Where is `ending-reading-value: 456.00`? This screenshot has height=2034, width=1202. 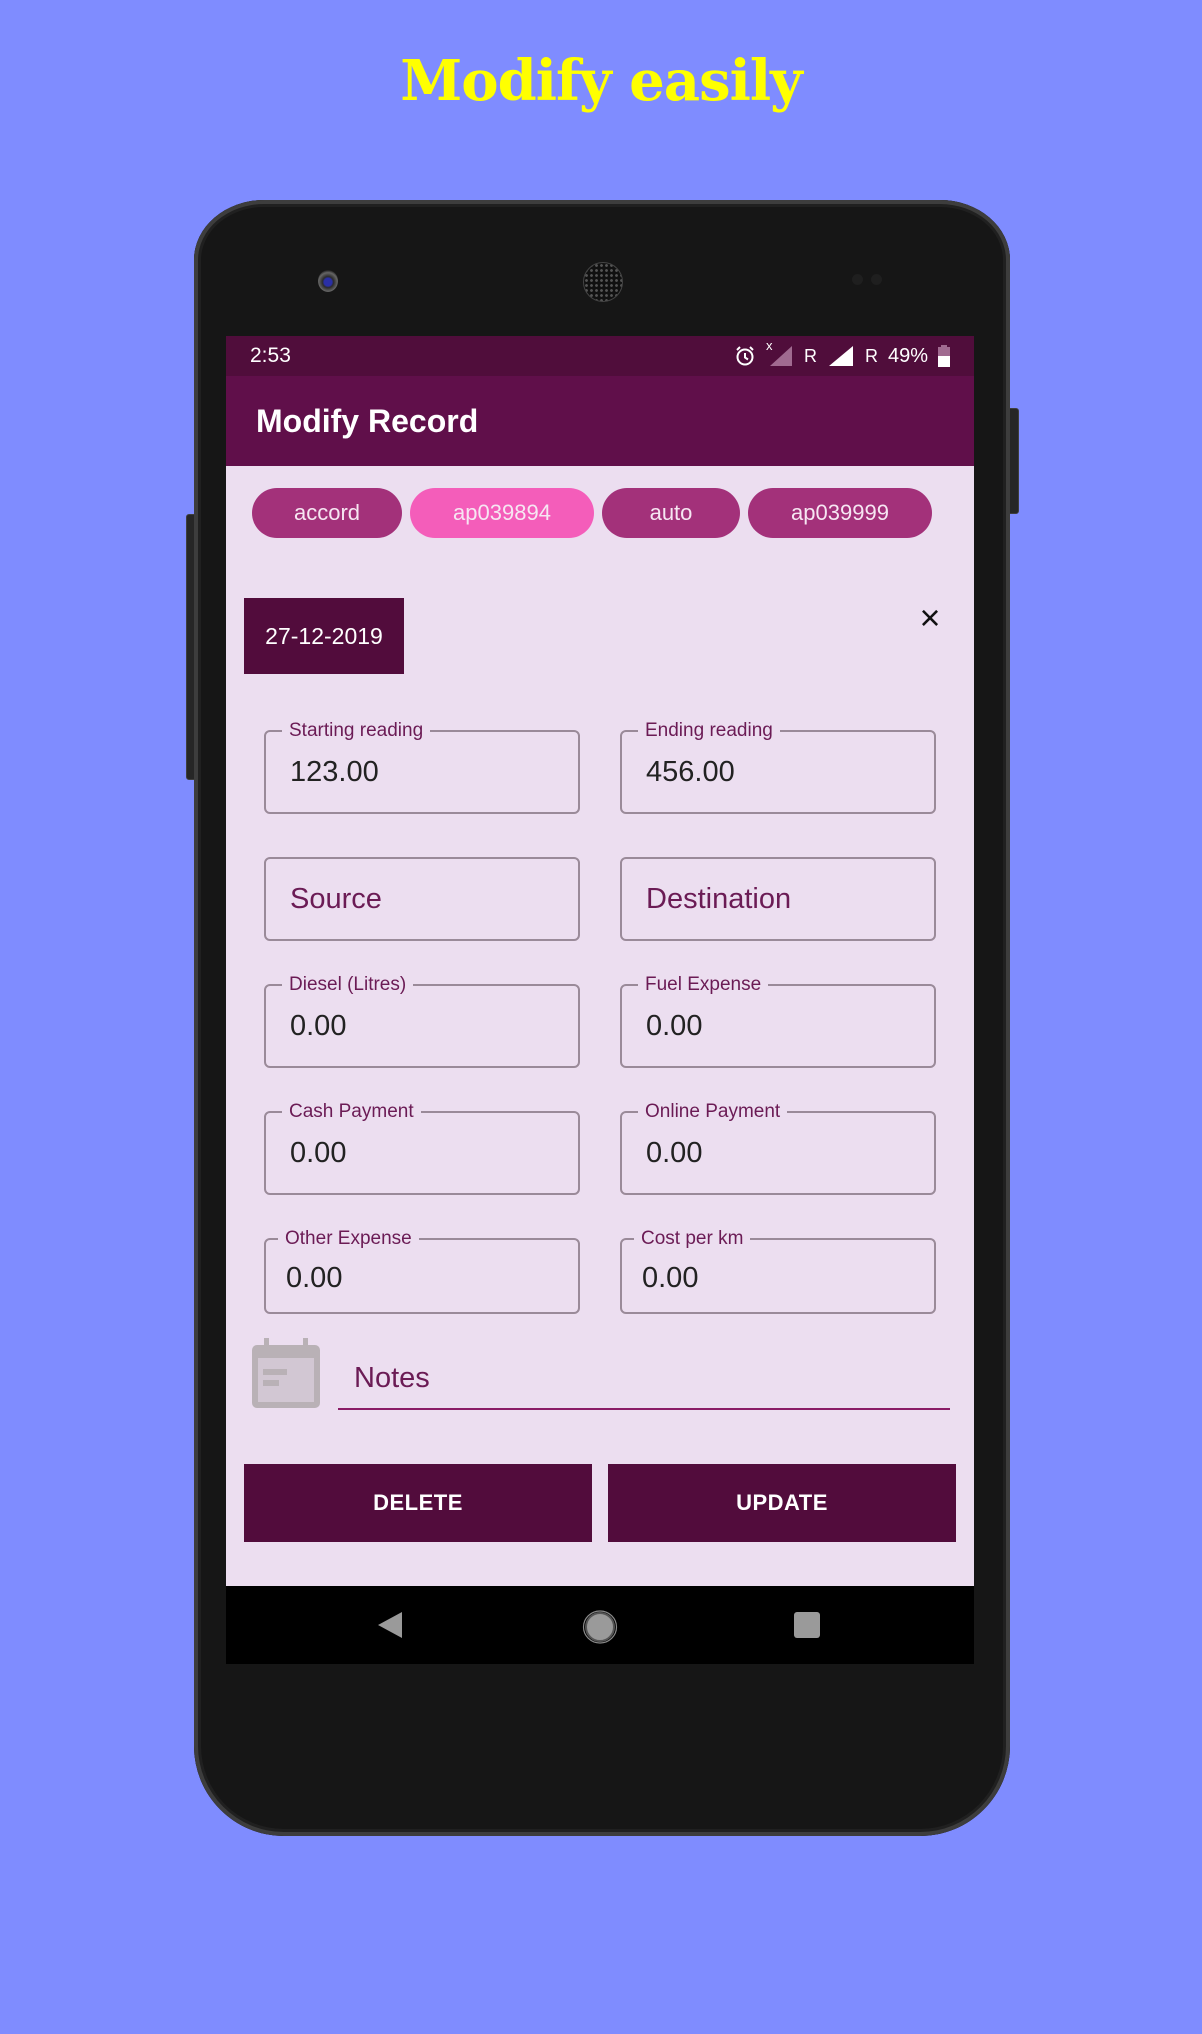 ending-reading-value: 456.00 is located at coordinates (690, 772).